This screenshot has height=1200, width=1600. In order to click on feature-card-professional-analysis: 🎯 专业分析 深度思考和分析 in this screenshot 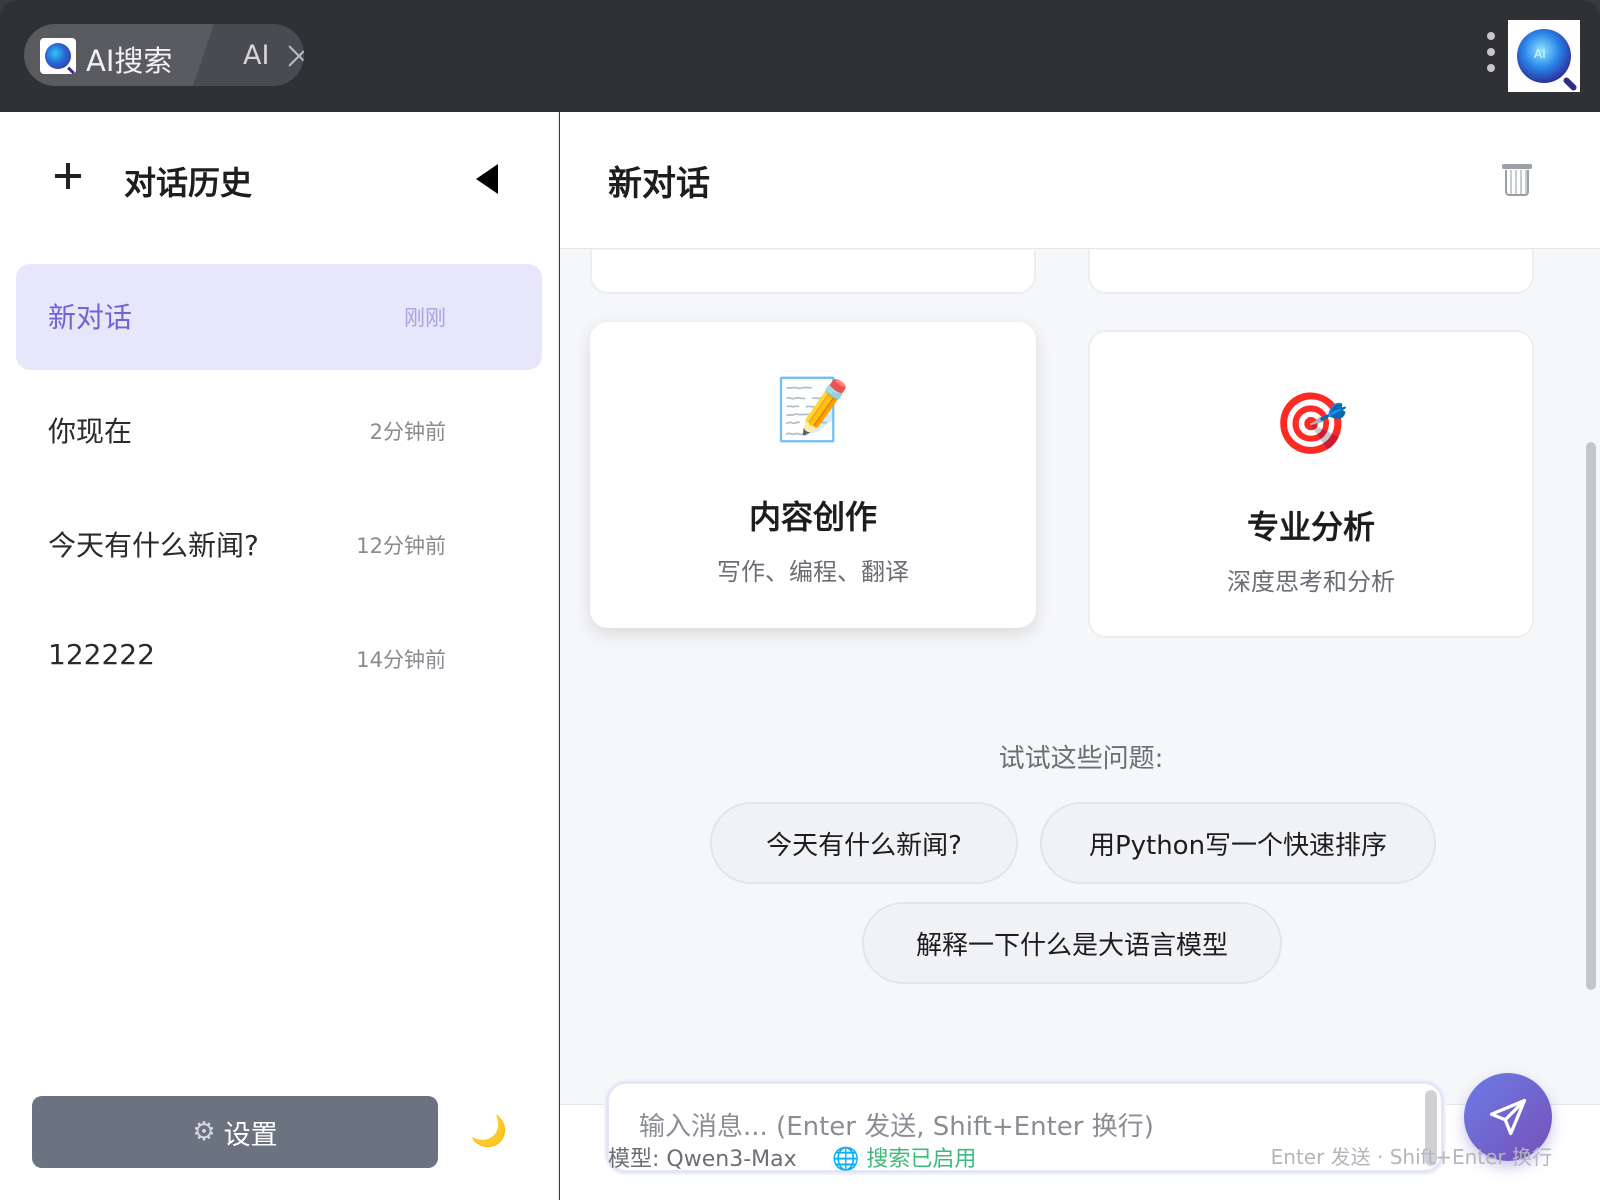, I will do `click(1311, 484)`.